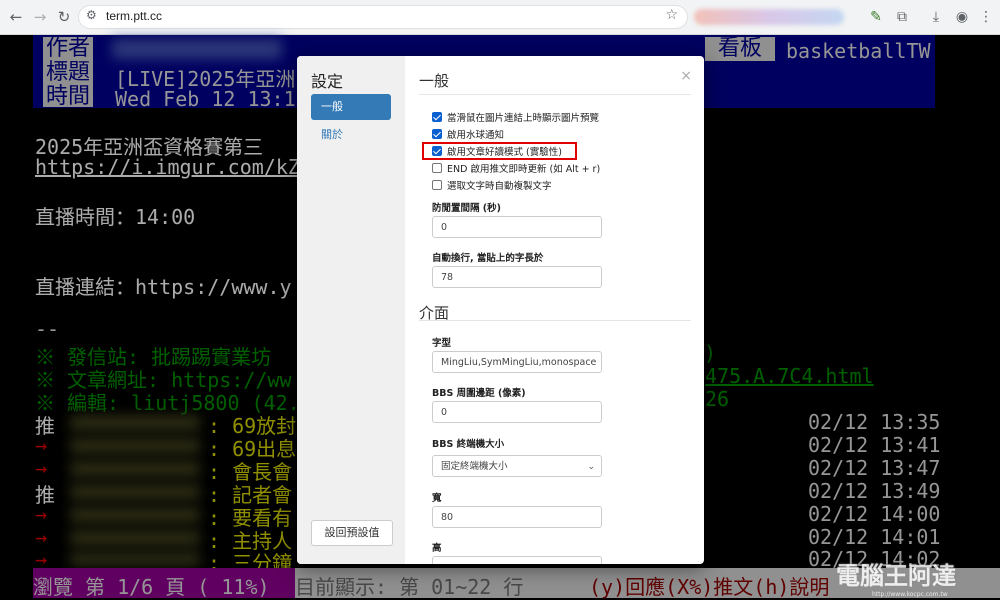  What do you see at coordinates (437, 117) in the screenshot?
I see `image-preview-checkbox` at bounding box center [437, 117].